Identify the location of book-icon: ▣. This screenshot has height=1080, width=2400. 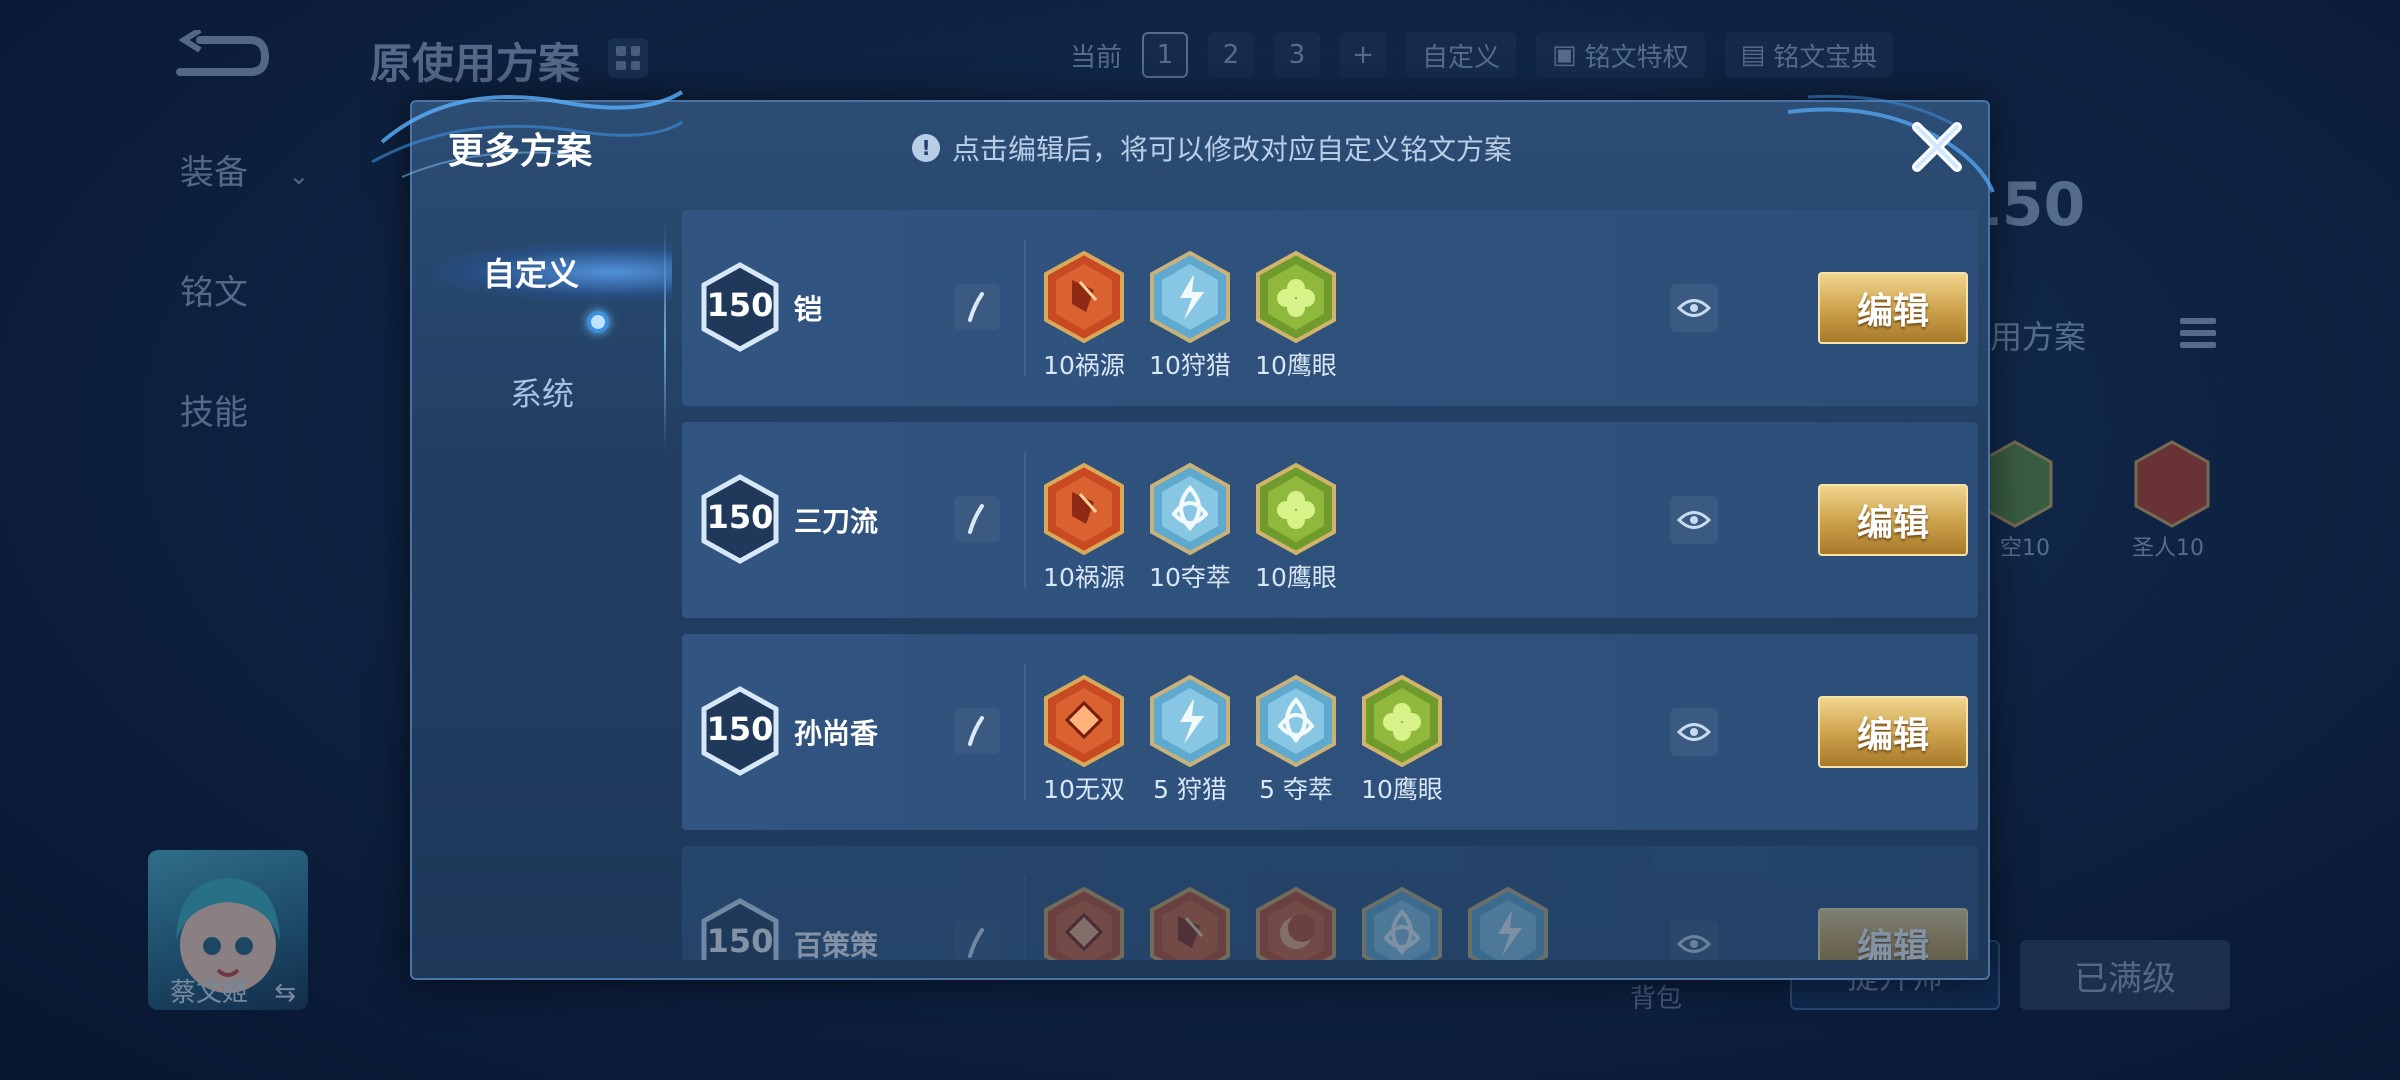
(1564, 55).